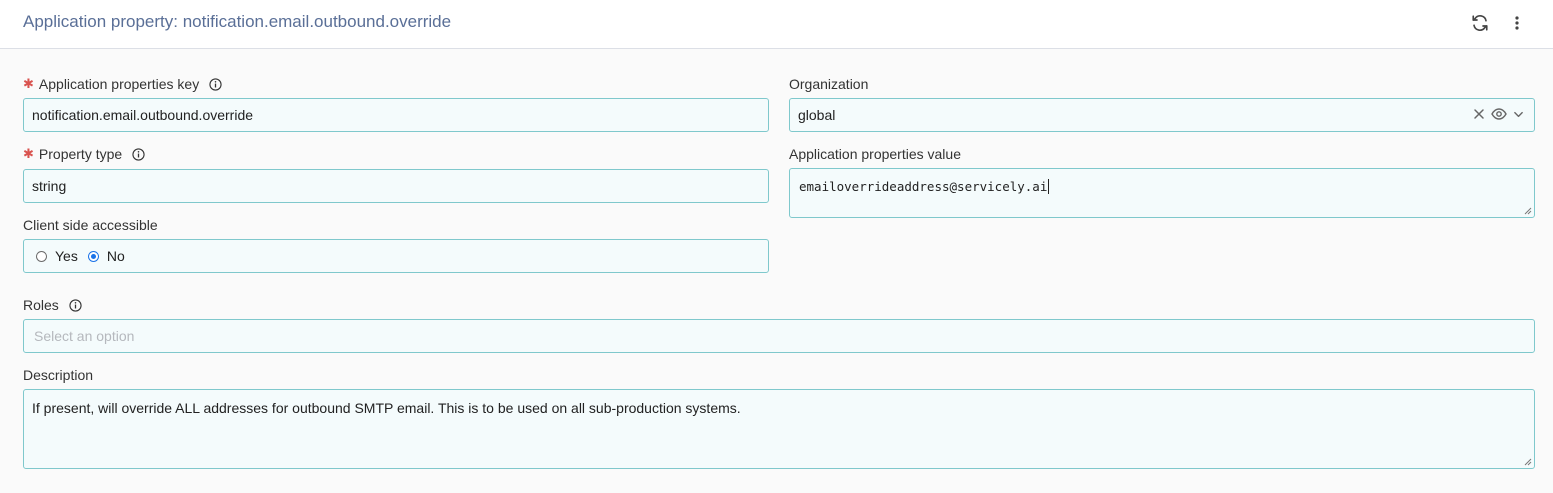 This screenshot has width=1553, height=493. I want to click on client-side-label-text: Client side accessible, so click(90, 225).